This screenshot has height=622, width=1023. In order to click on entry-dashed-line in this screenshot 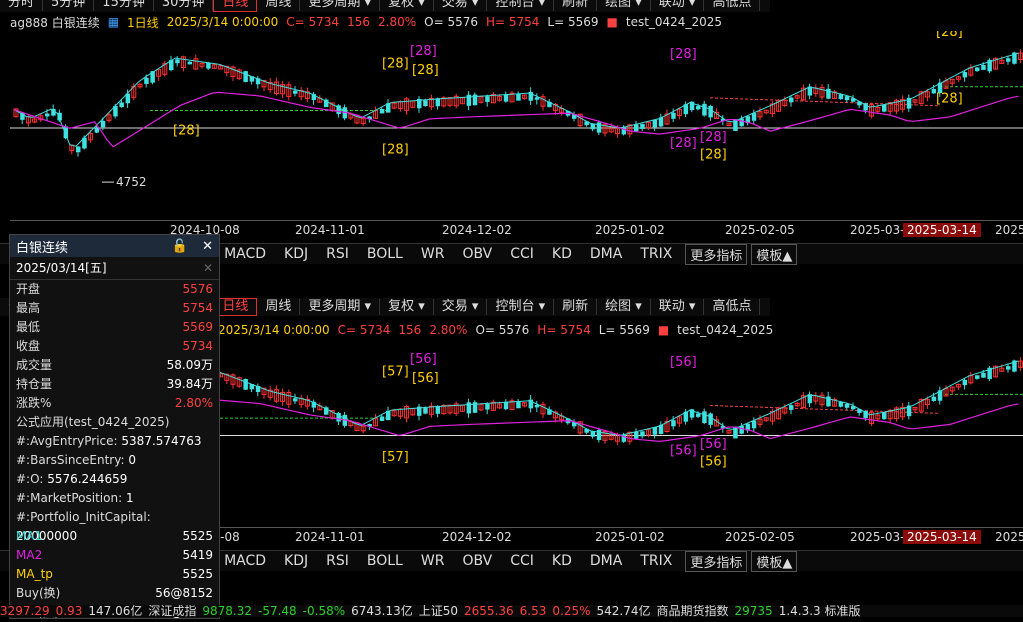, I will do `click(825, 102)`.